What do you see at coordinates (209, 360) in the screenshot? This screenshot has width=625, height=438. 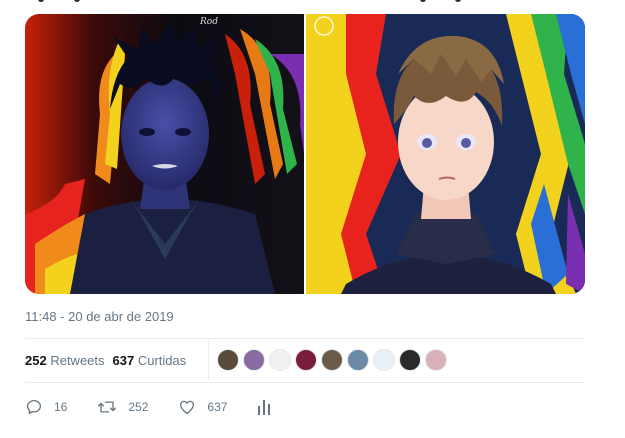 I see `stats-separator` at bounding box center [209, 360].